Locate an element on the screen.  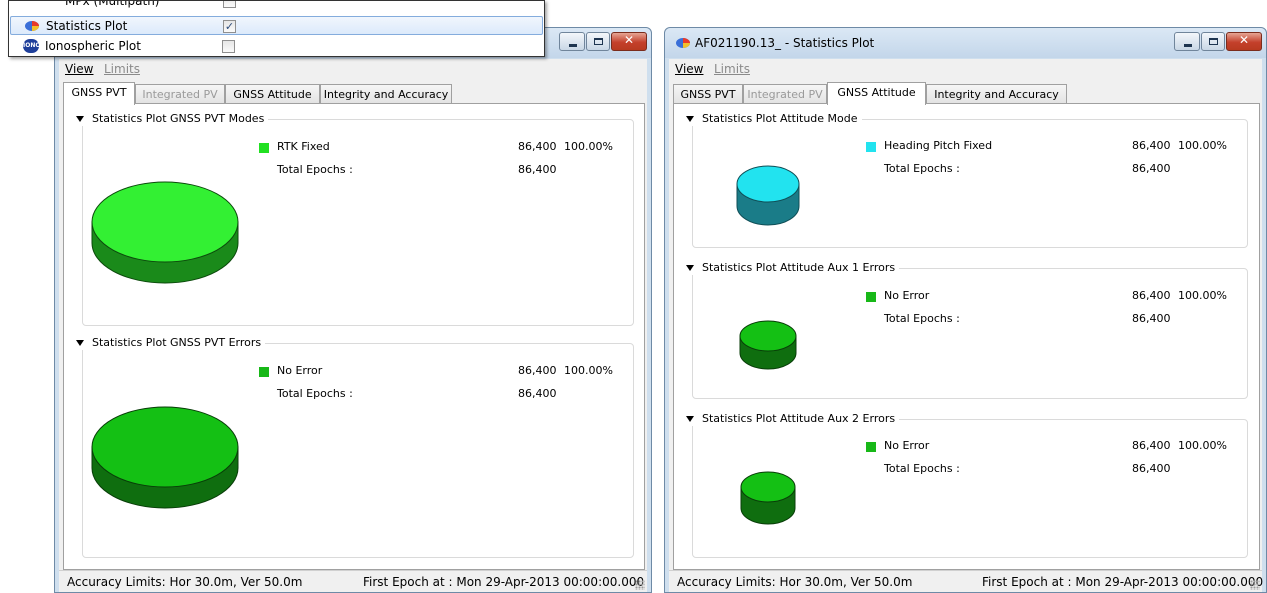
list-item-statistics-plot: Statistics Plot ✓ is located at coordinates (276, 25).